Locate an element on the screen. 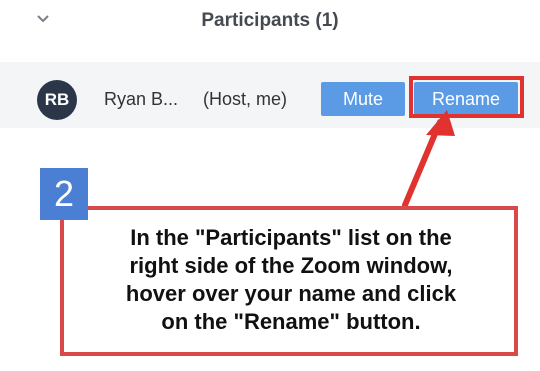 The width and height of the screenshot is (540, 371). panel-title-text: Participants is located at coordinates (256, 20).